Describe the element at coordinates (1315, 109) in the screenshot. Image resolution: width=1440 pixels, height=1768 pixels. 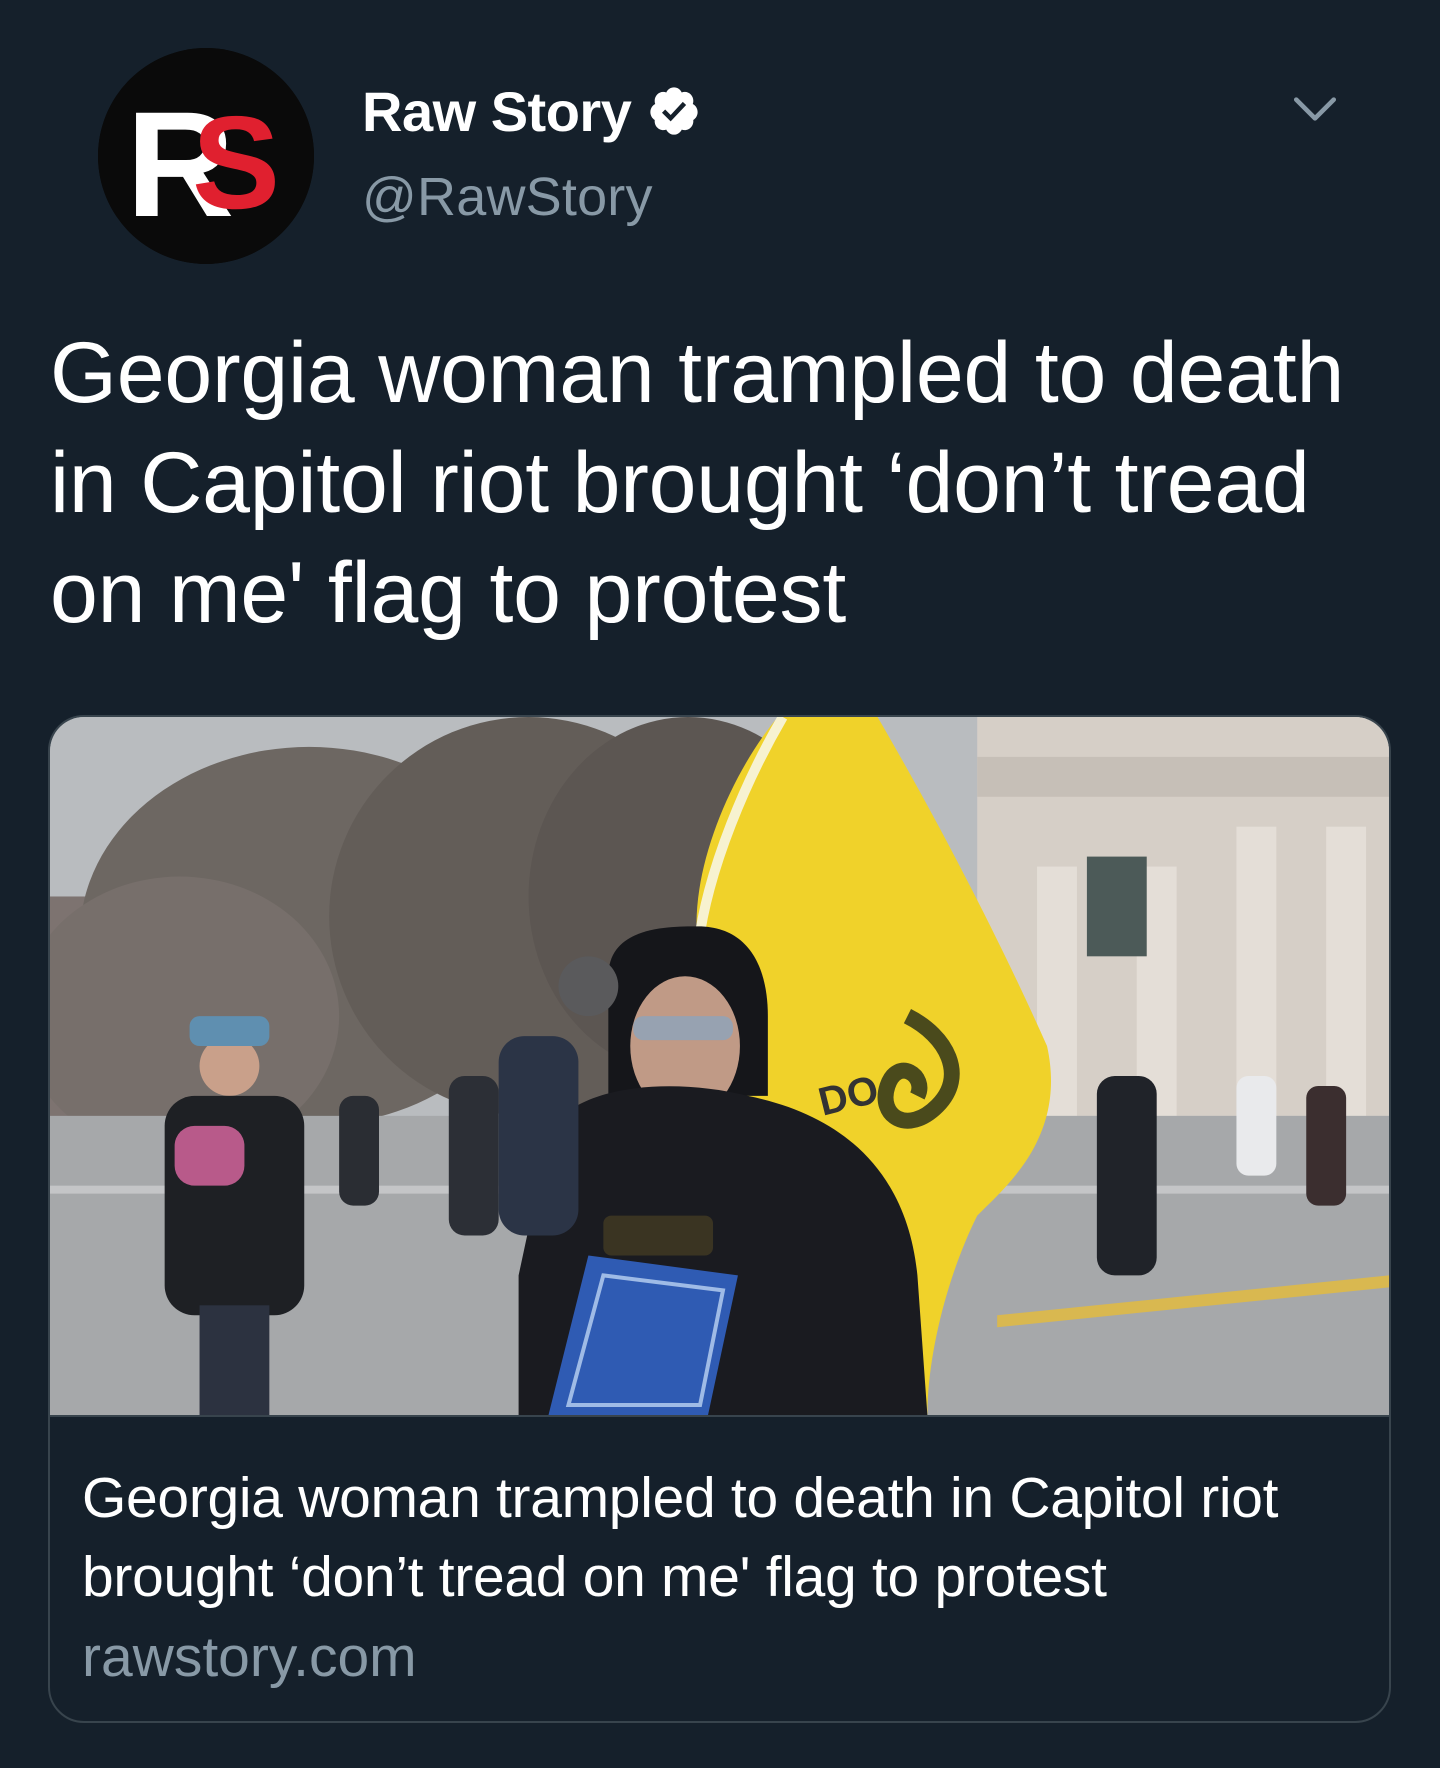
I see `chevron-down-icon` at that location.